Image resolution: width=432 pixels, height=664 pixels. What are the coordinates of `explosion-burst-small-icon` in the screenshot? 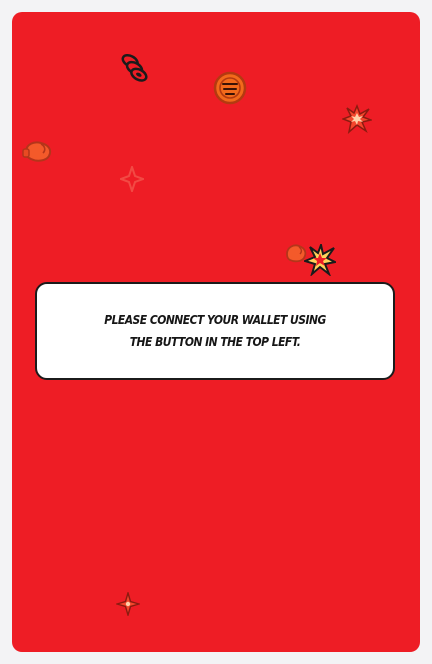 It's located at (320, 260).